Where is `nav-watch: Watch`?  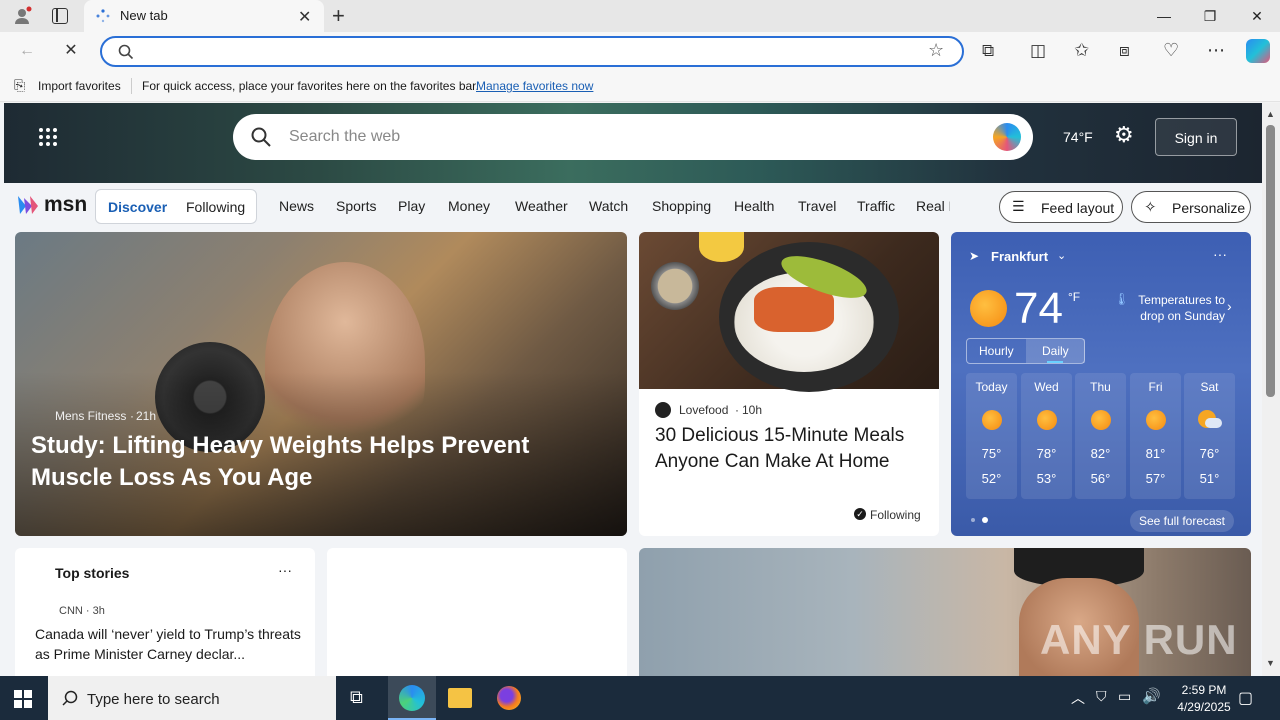
nav-watch: Watch is located at coordinates (608, 206).